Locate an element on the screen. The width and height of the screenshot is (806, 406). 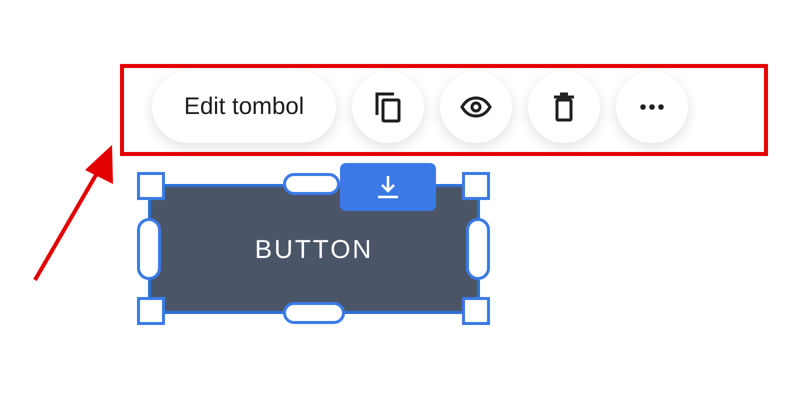
trash-icon is located at coordinates (564, 107).